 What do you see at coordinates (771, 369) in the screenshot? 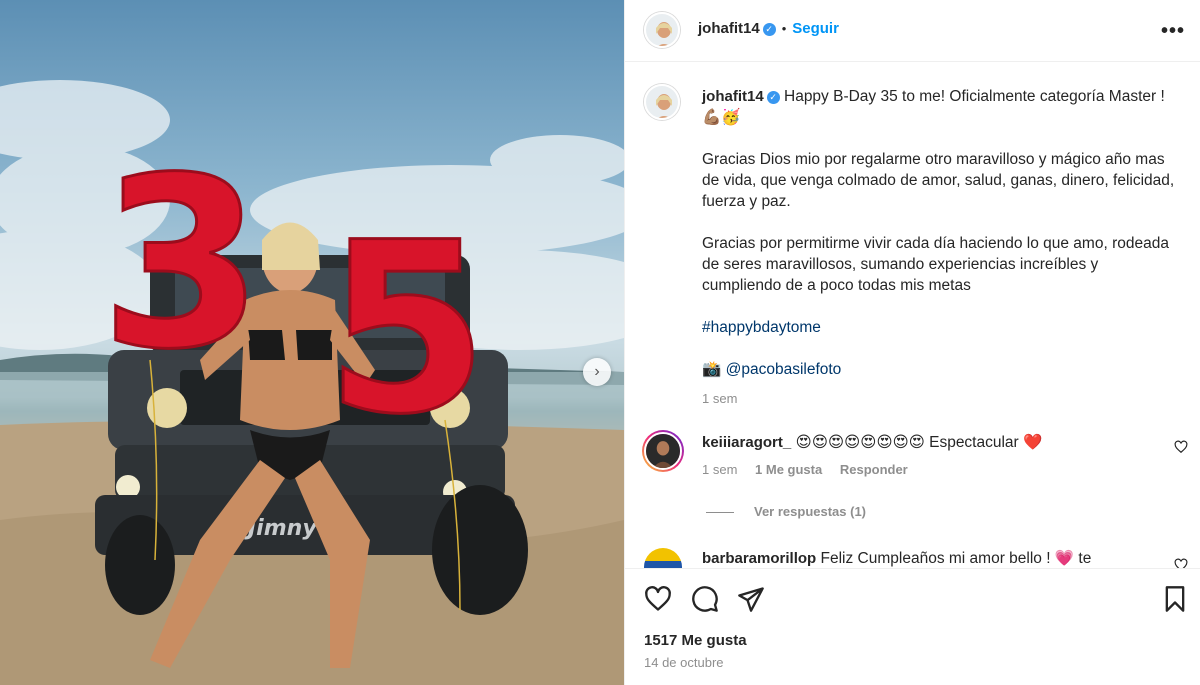
I see `caption-credit: 📸 @pacobasilefoto` at bounding box center [771, 369].